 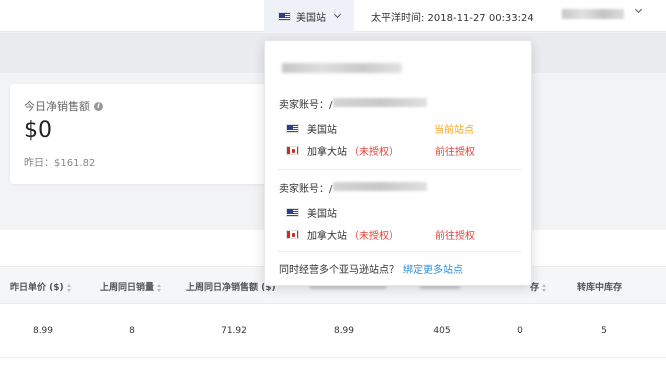 I want to click on top-bar: 美国站 太平洋时间: 2018-11-27 00:33:24, so click(x=333, y=16).